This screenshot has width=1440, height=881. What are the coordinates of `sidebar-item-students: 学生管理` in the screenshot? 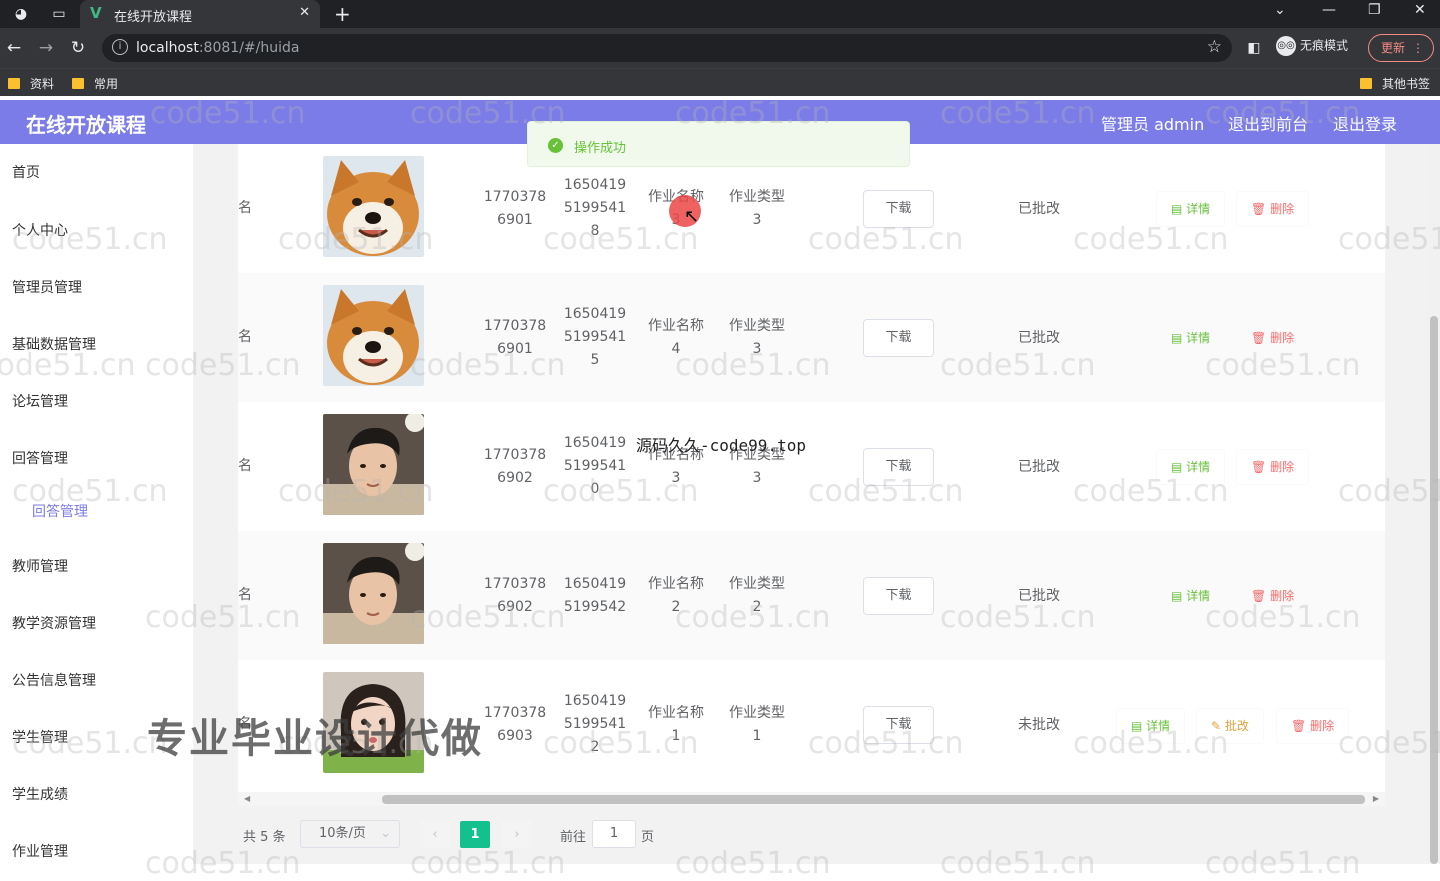 It's located at (40, 737).